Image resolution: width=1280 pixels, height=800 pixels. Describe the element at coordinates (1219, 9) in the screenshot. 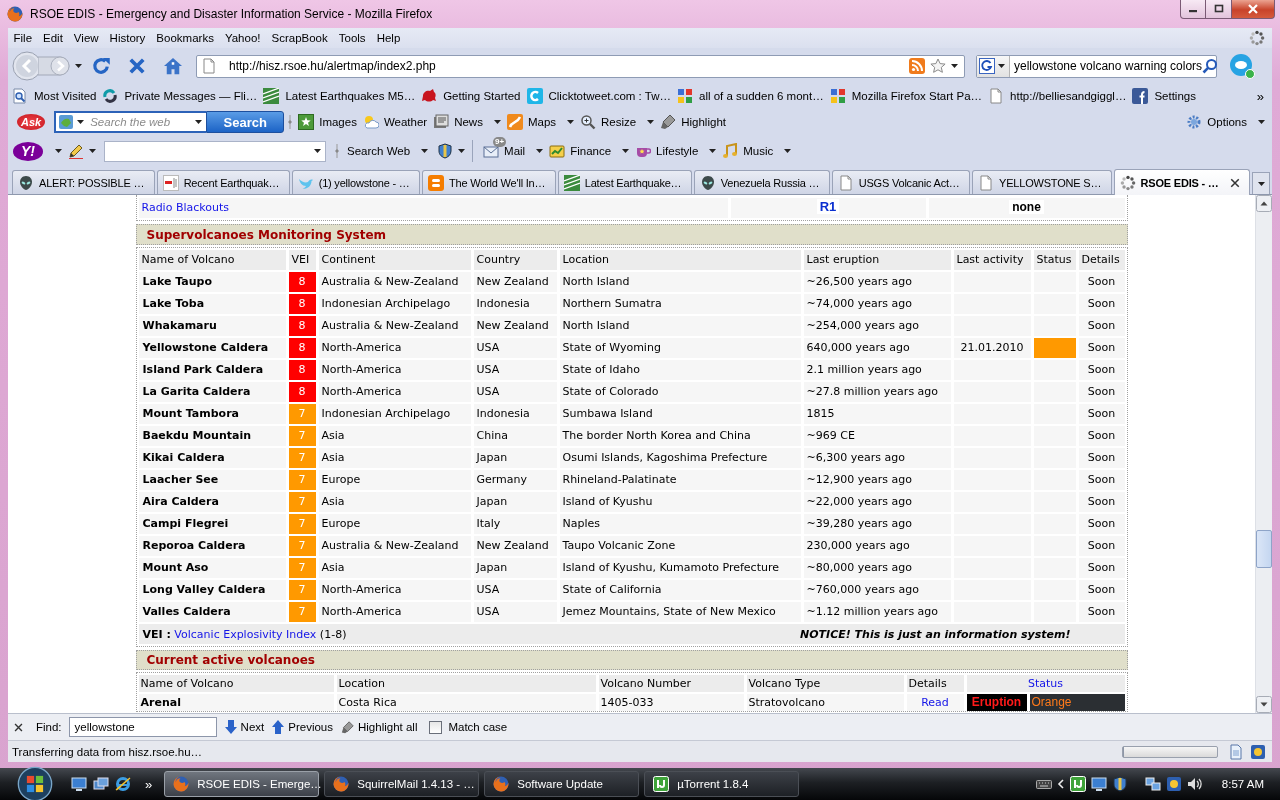

I see `maximize-button` at that location.